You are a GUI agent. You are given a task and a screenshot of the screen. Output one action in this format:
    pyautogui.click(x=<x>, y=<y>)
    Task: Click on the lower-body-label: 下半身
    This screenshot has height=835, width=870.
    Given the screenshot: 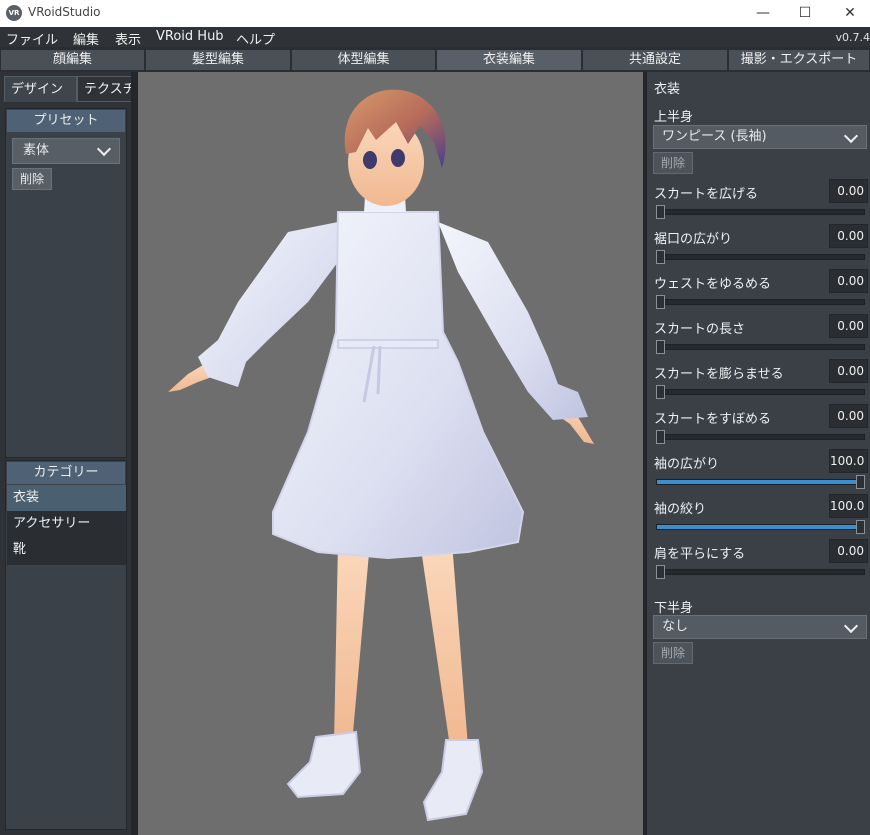 What is the action you would take?
    pyautogui.click(x=674, y=608)
    